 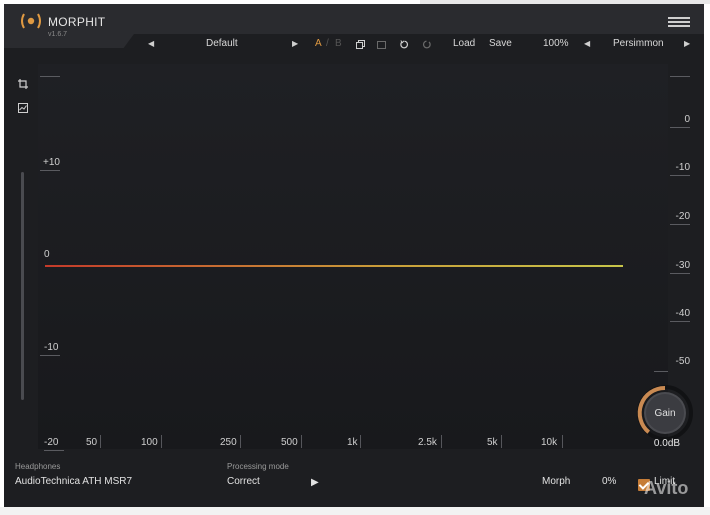 I want to click on host-bottom-strip, so click(x=355, y=511).